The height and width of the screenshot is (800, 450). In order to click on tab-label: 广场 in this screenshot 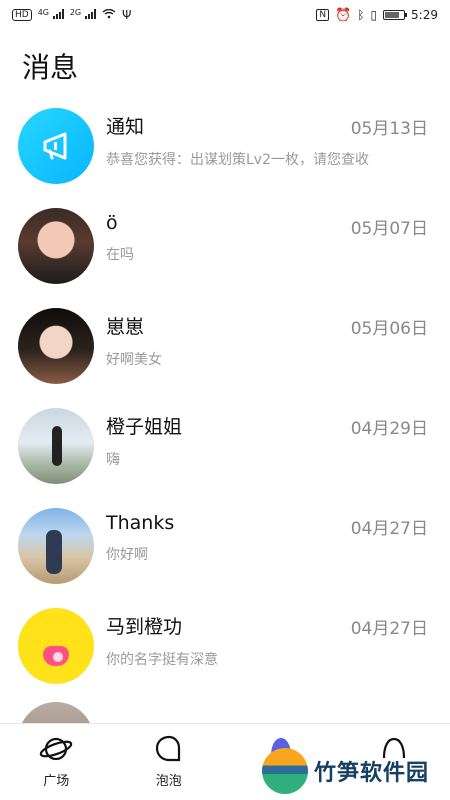, I will do `click(56, 781)`.